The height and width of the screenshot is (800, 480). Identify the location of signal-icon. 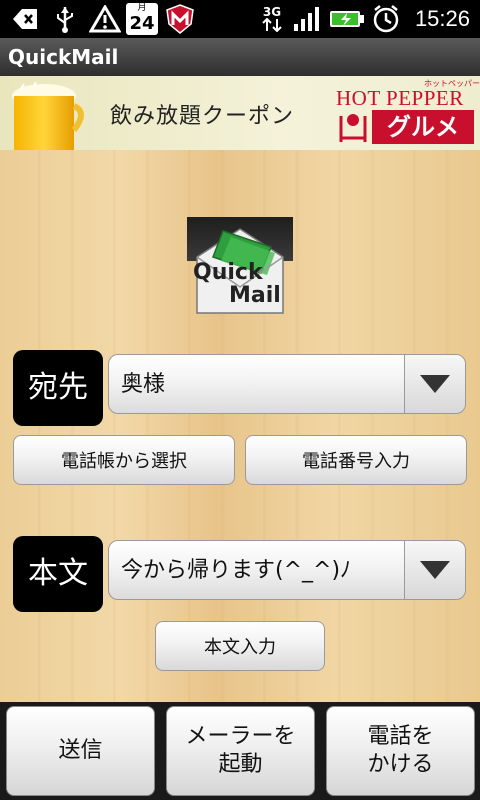
(307, 19).